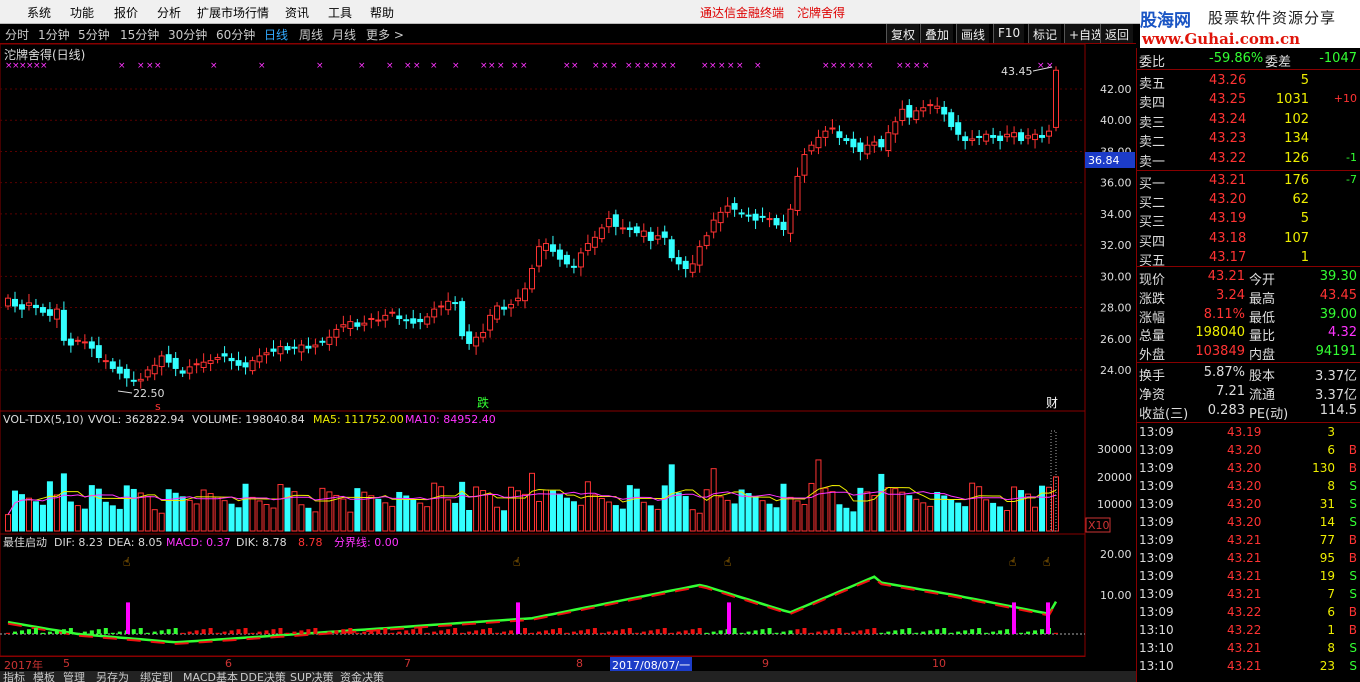 Image resolution: width=1360 pixels, height=682 pixels. What do you see at coordinates (344, 34) in the screenshot?
I see `period-monthly: 月线` at bounding box center [344, 34].